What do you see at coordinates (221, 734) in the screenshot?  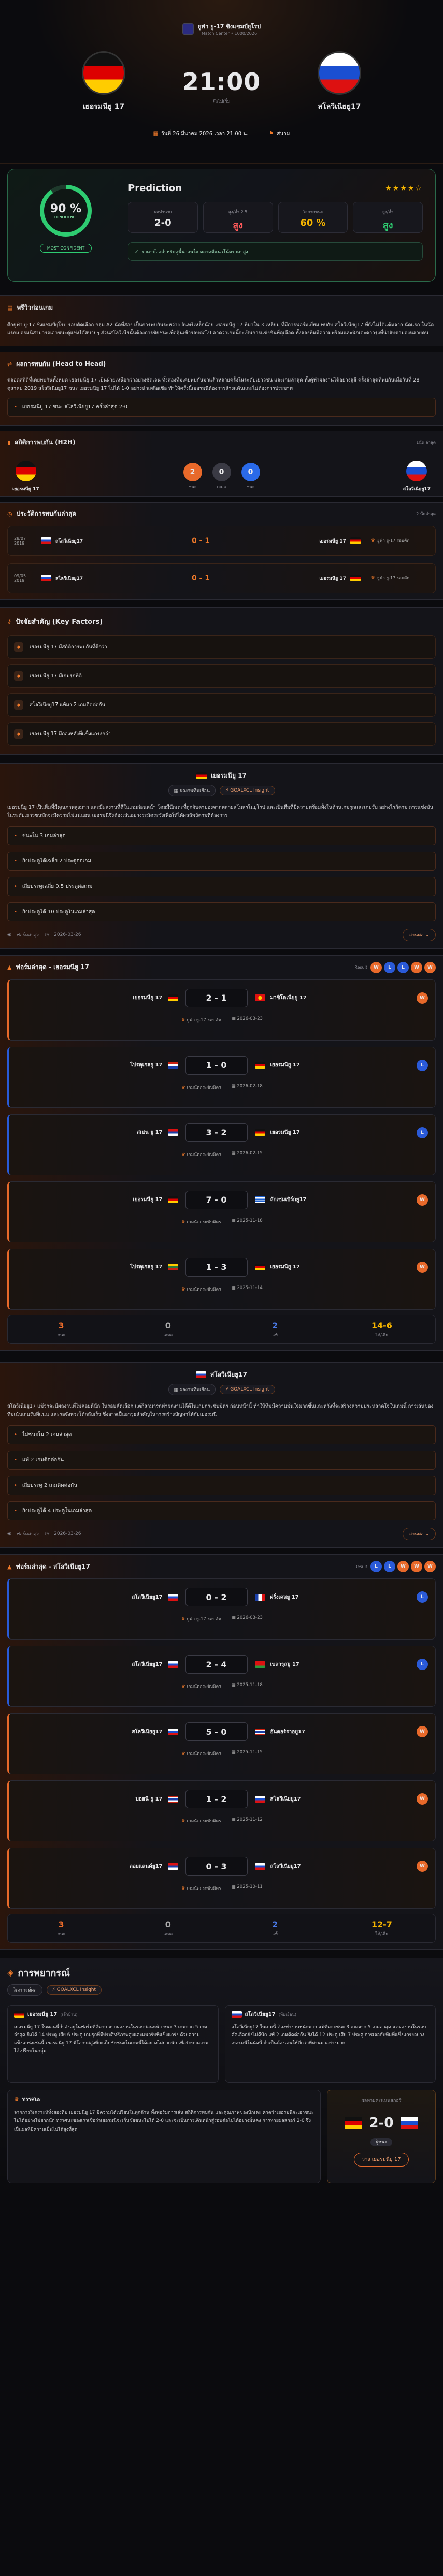 I see `key-factor-item: ◆ เยอรมนียู 17 มีกองหลังที่แข็งแกร่งกว่า` at bounding box center [221, 734].